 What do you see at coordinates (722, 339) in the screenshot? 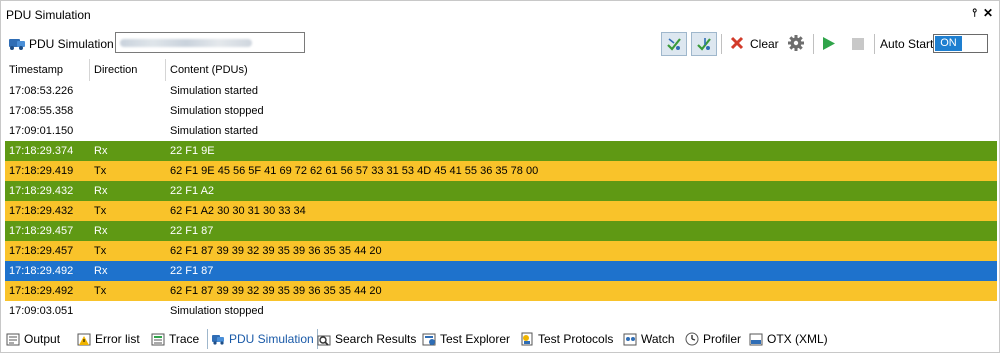
I see `tab-label: Profiler` at bounding box center [722, 339].